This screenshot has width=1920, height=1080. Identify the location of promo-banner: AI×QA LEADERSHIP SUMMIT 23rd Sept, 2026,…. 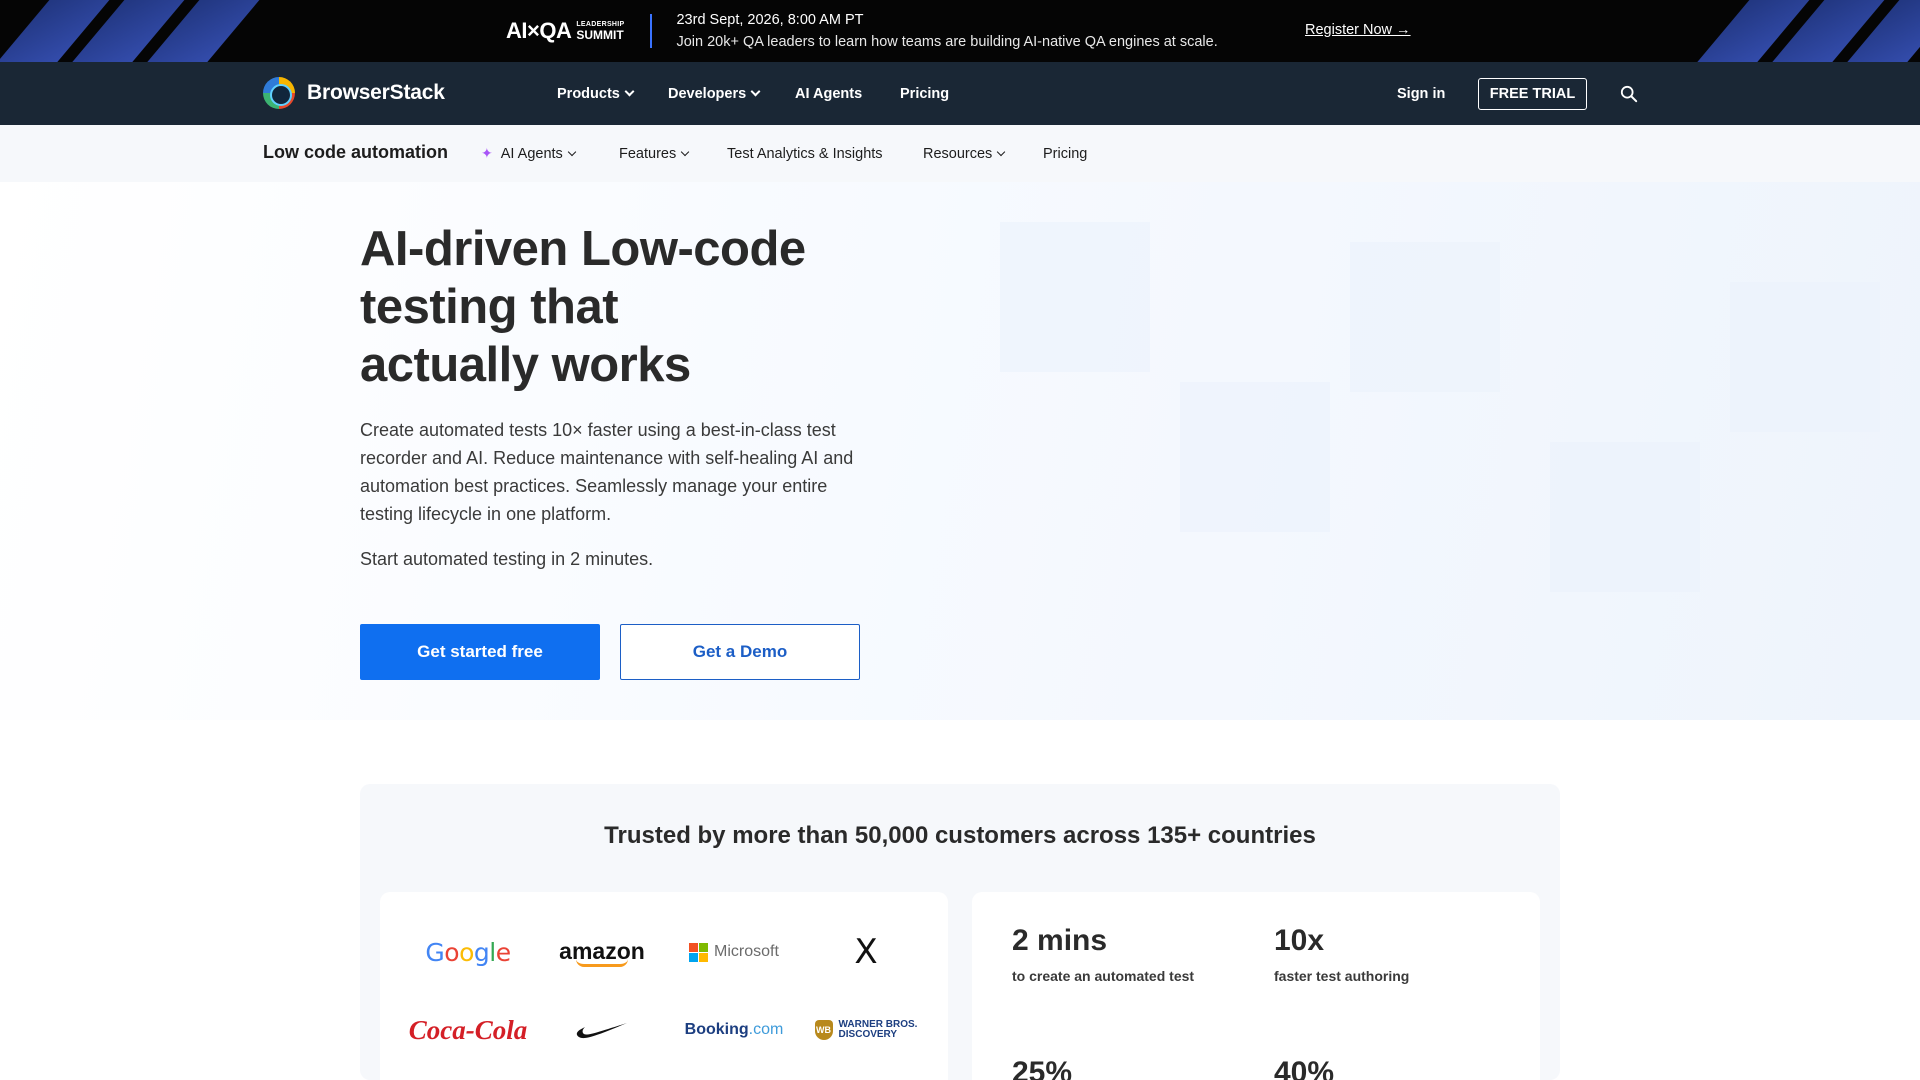
(960, 31).